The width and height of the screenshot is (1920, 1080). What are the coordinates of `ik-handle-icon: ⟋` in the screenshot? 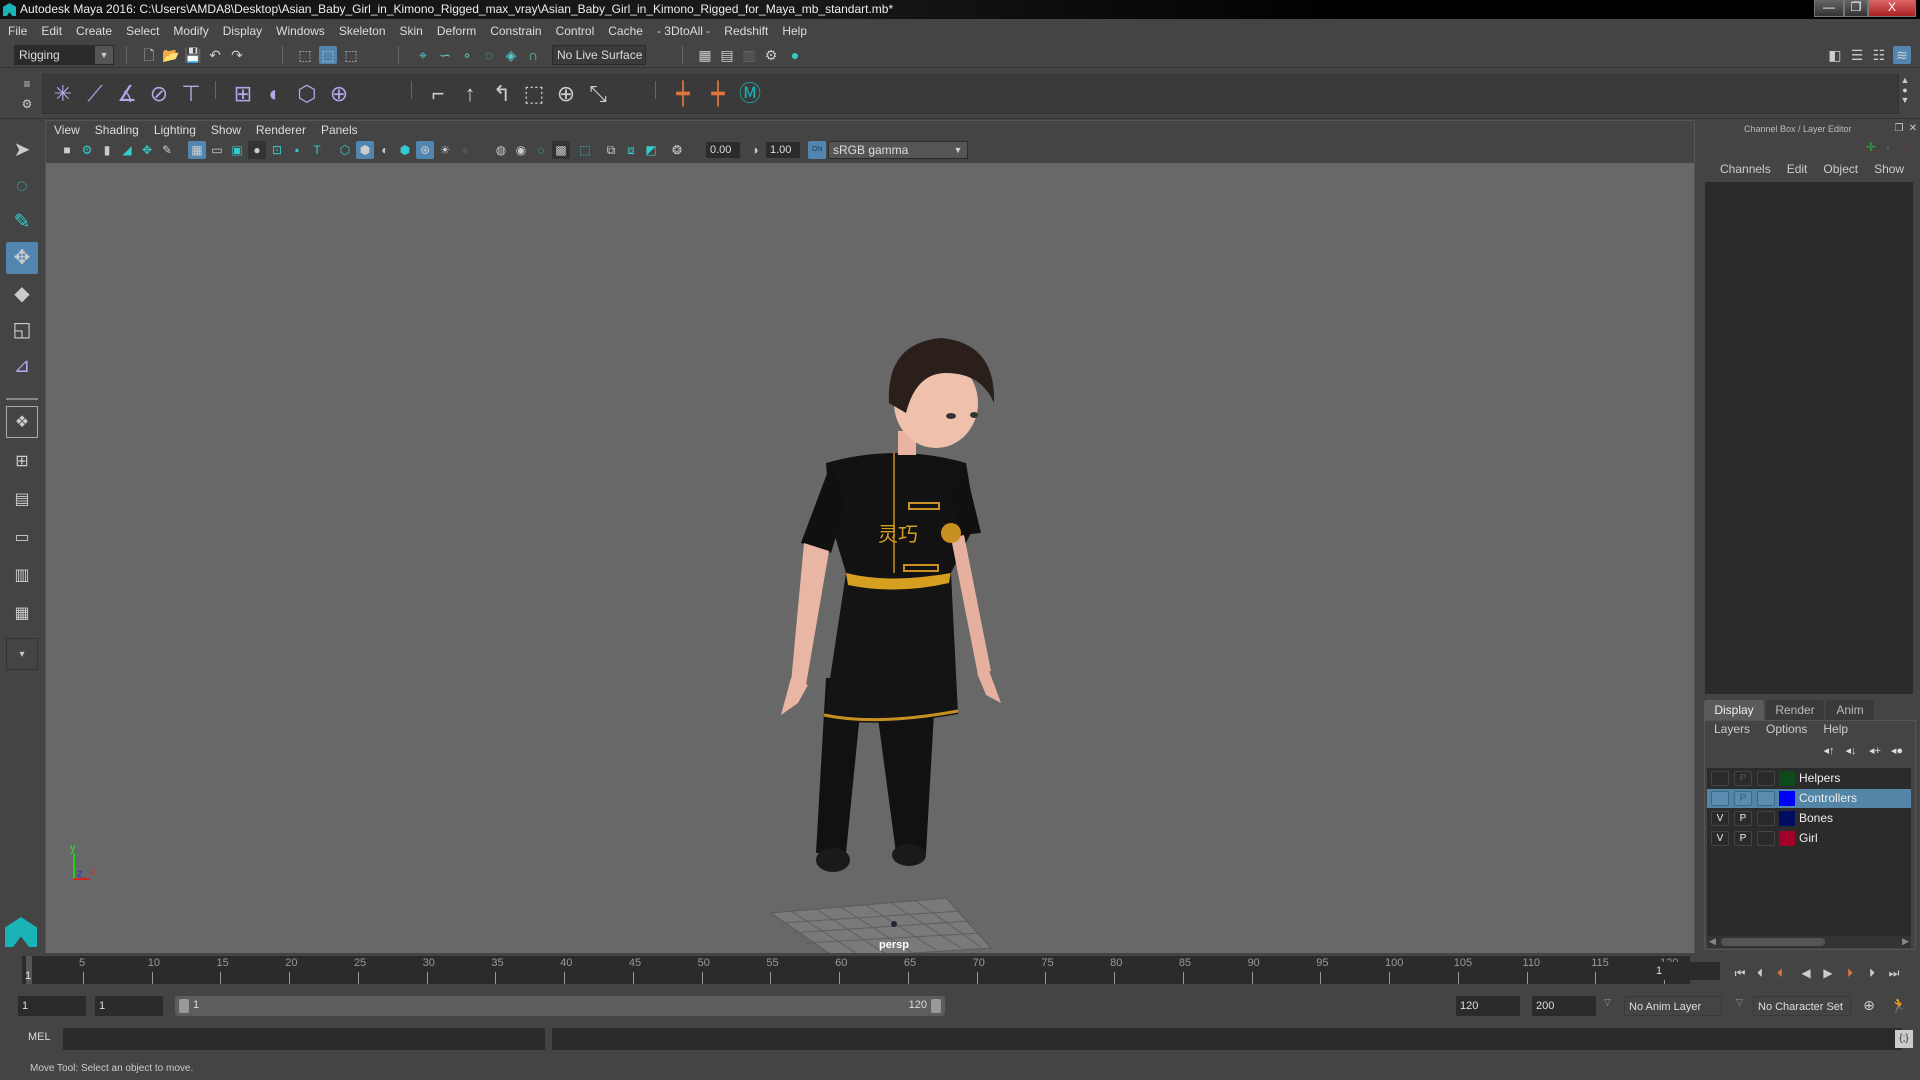 It's located at (95, 94).